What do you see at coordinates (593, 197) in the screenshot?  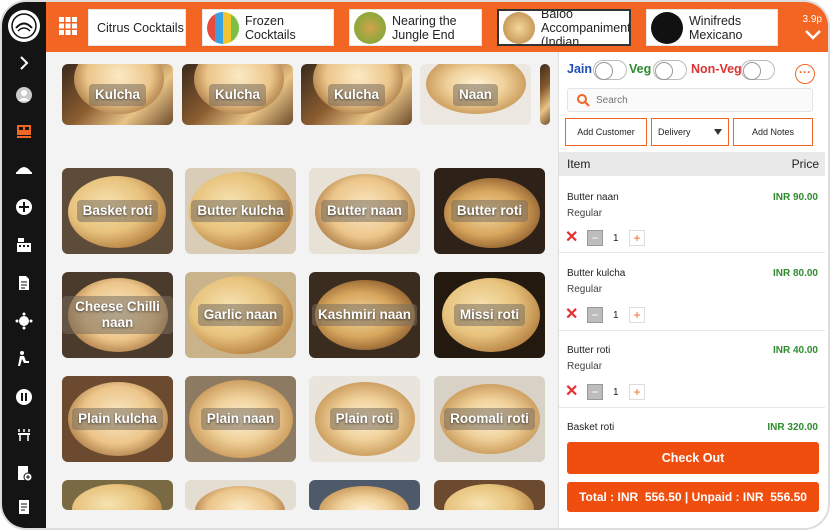 I see `cart-item-name: Butter naan` at bounding box center [593, 197].